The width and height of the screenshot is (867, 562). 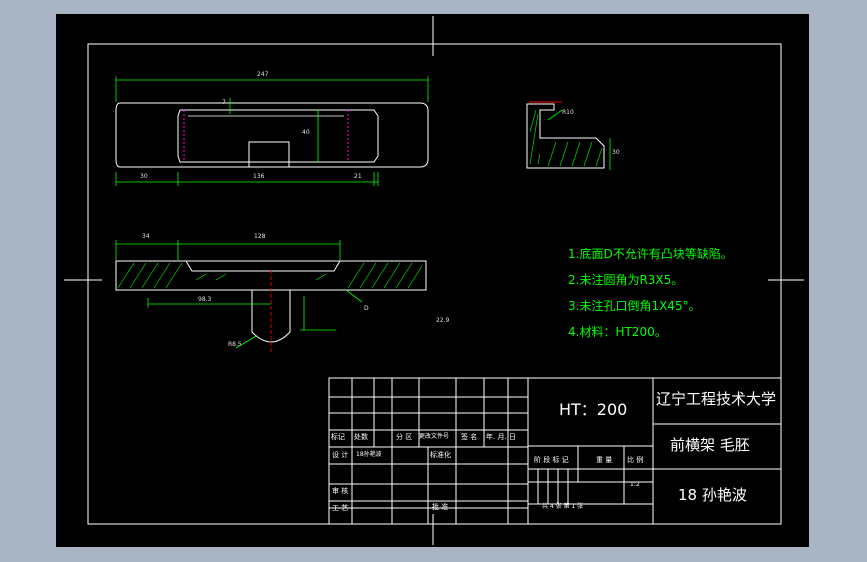 I want to click on dim-top-small: 7, so click(x=224, y=102).